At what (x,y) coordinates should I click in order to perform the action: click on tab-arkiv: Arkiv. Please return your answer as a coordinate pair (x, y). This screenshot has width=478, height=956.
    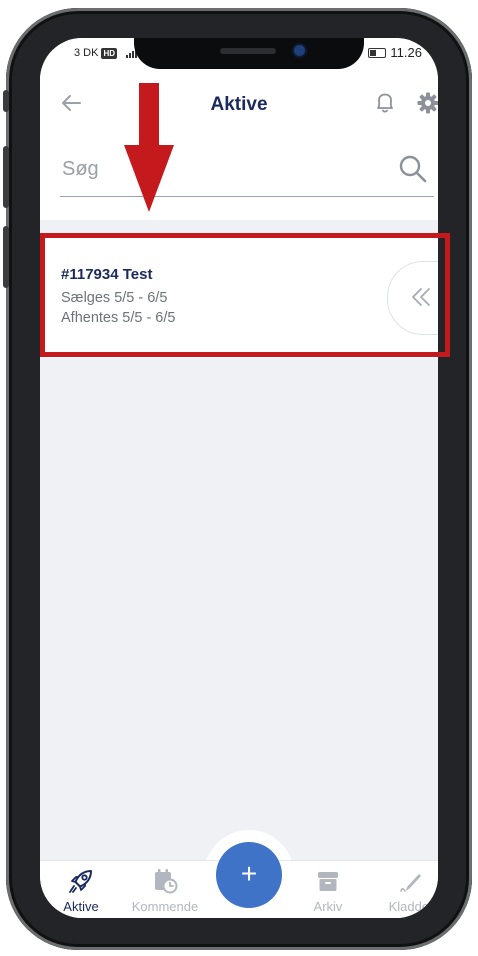
    Looking at the image, I should click on (328, 890).